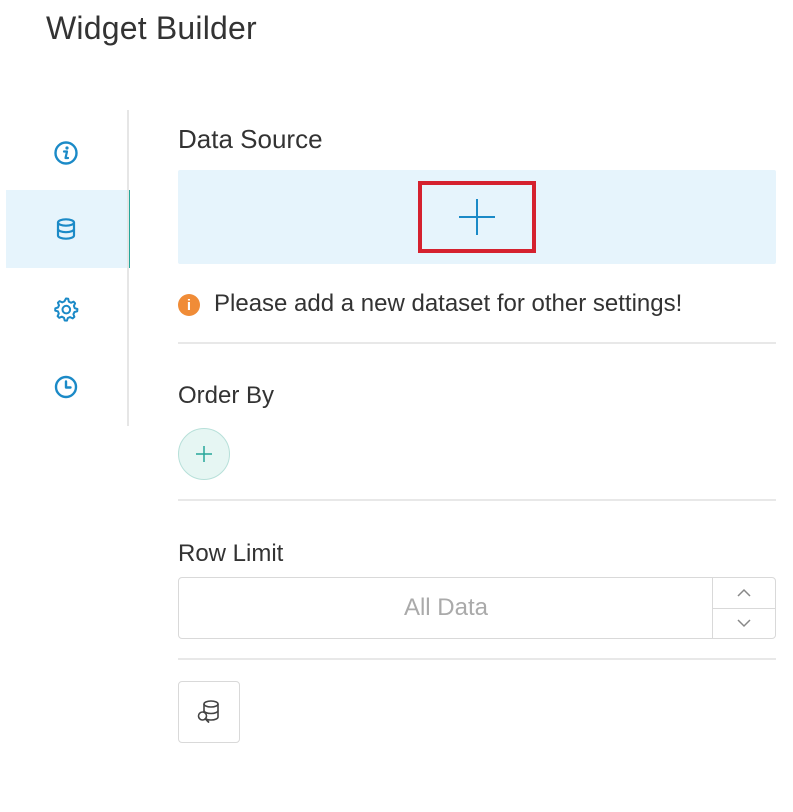 Image resolution: width=793 pixels, height=812 pixels. Describe the element at coordinates (231, 553) in the screenshot. I see `row-limit-label: Row Limit` at that location.